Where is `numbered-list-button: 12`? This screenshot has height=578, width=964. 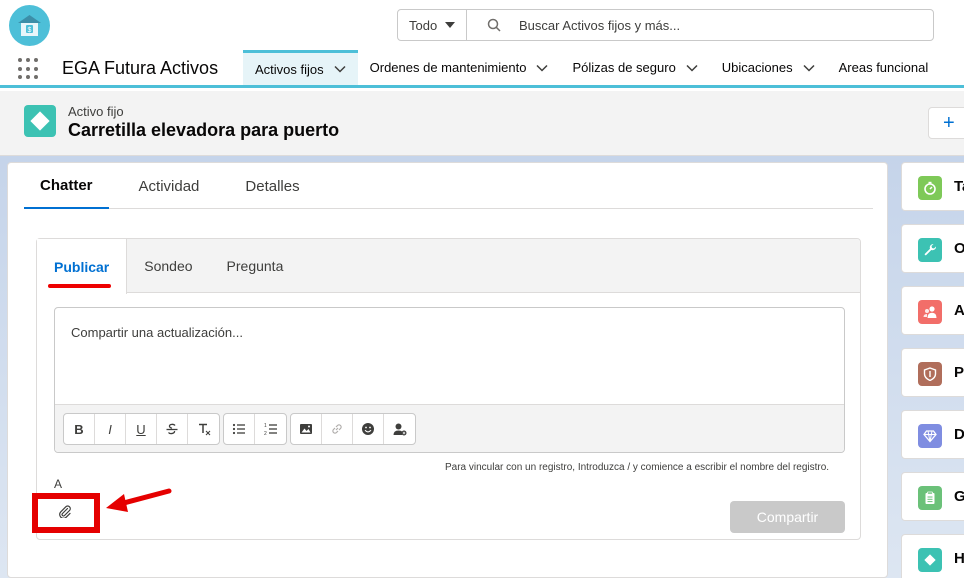 numbered-list-button: 12 is located at coordinates (270, 429).